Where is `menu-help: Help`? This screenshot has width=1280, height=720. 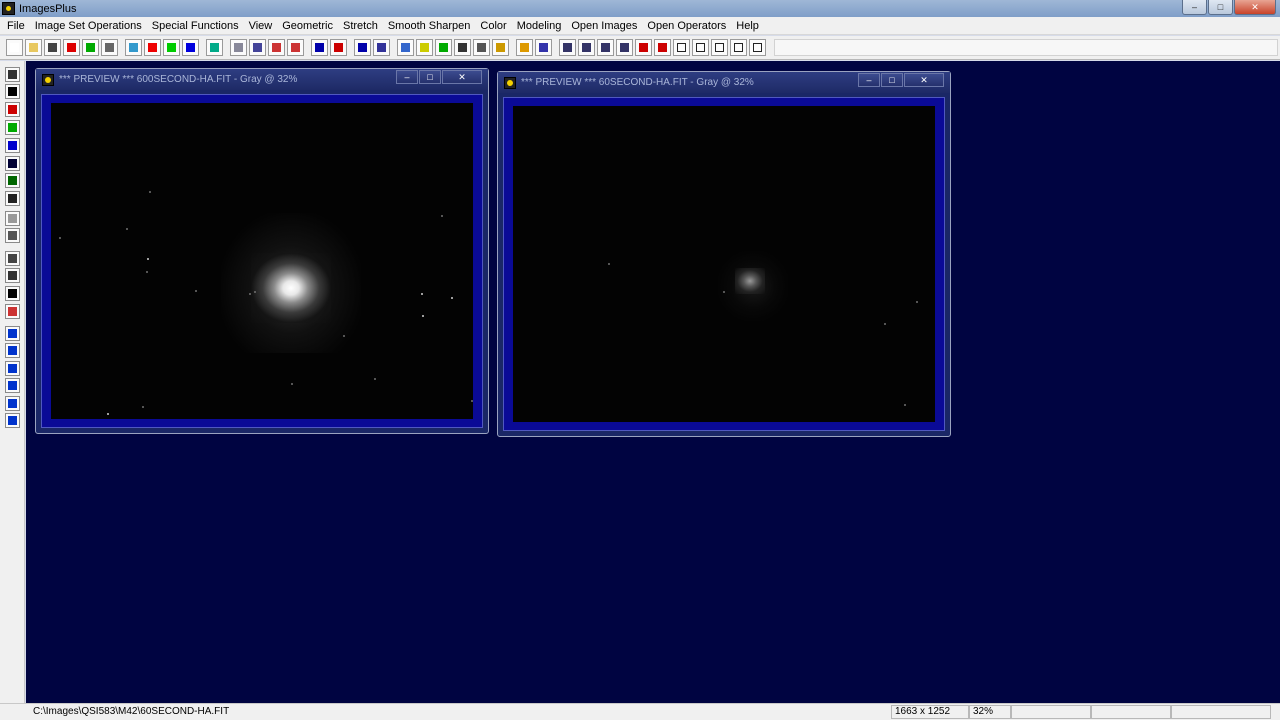
menu-help: Help is located at coordinates (747, 26).